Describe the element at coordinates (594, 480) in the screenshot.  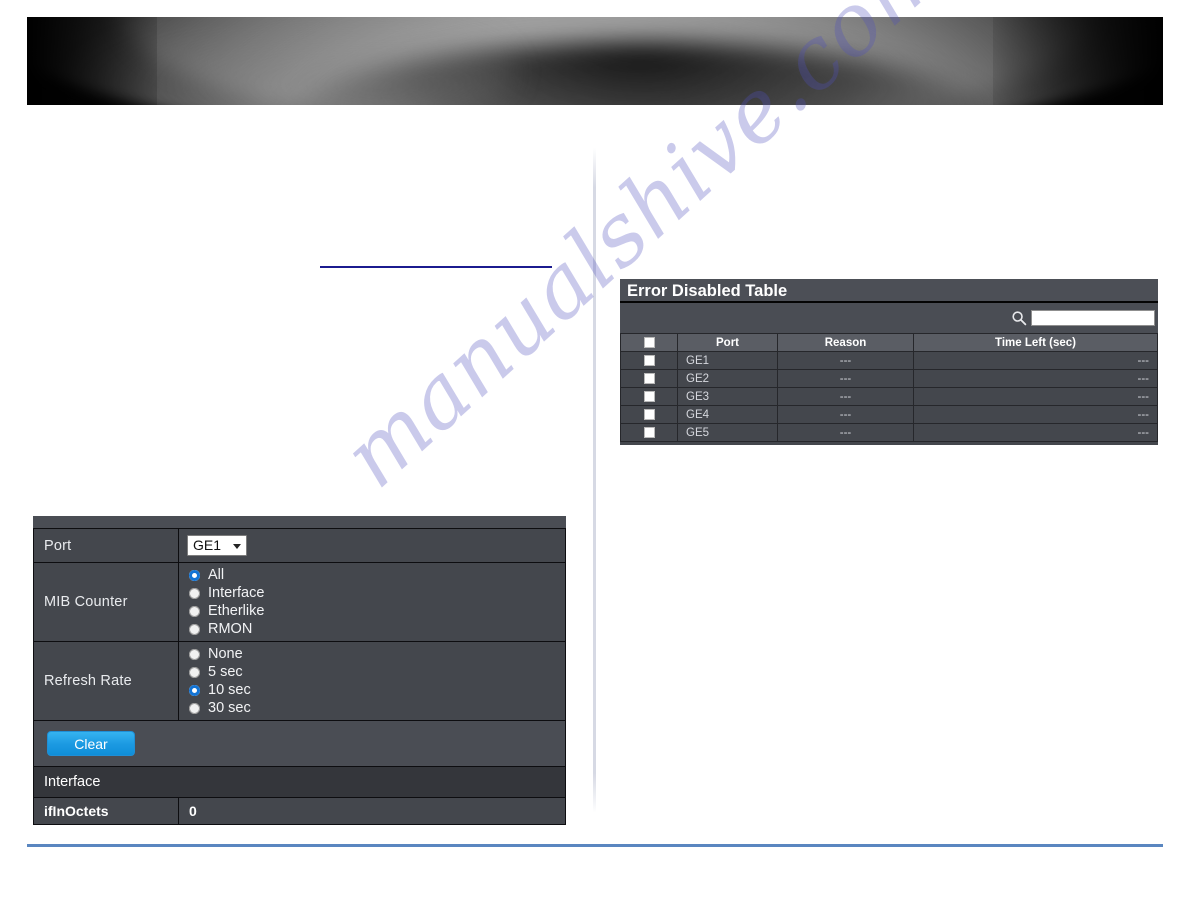
I see `column-divider` at that location.